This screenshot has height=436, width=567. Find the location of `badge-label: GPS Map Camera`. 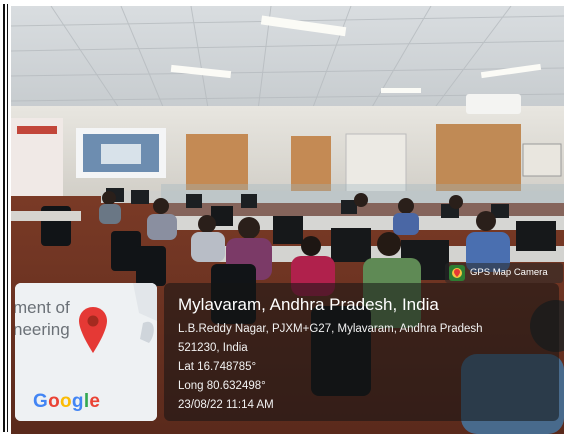

badge-label: GPS Map Camera is located at coordinates (509, 272).